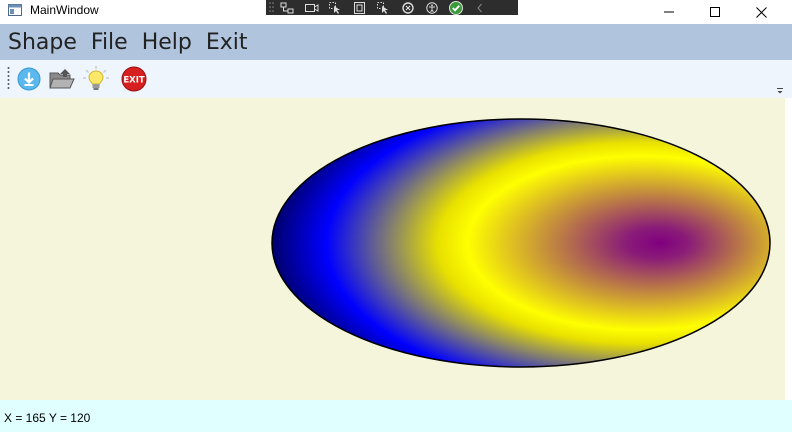 The height and width of the screenshot is (432, 792). I want to click on menu-help: Help, so click(167, 42).